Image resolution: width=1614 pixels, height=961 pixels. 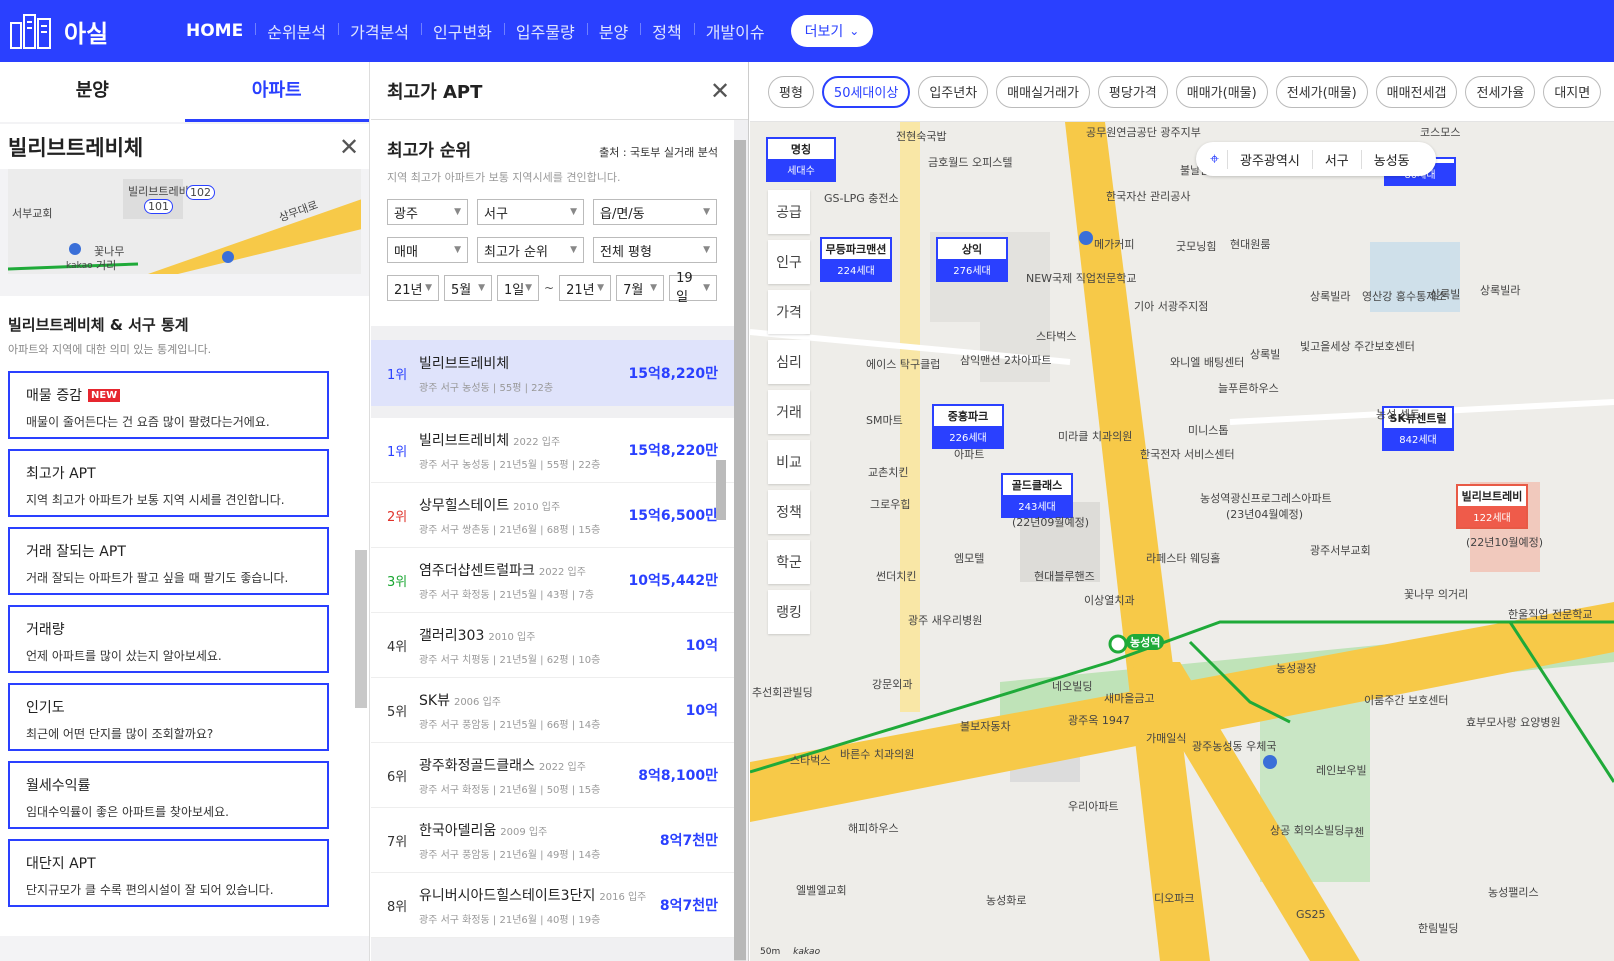 I want to click on select-from-day: 1일 ▼, so click(x=518, y=288).